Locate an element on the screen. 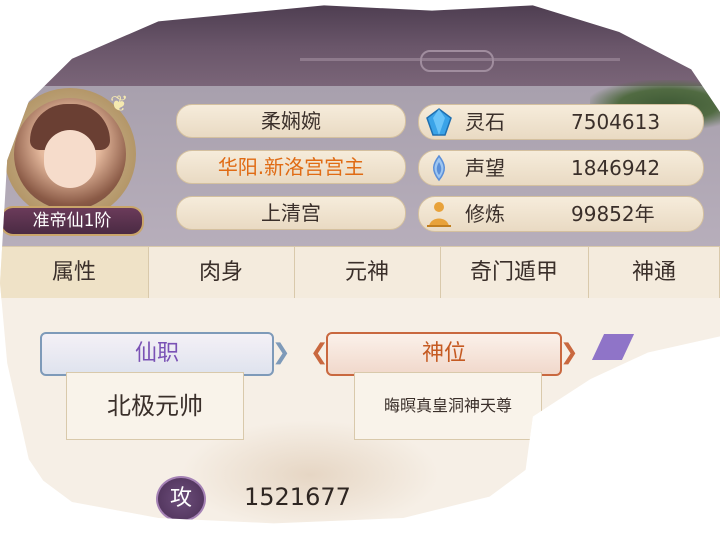 This screenshot has height=534, width=720. xianzhi-body: 北极元帅 is located at coordinates (155, 406).